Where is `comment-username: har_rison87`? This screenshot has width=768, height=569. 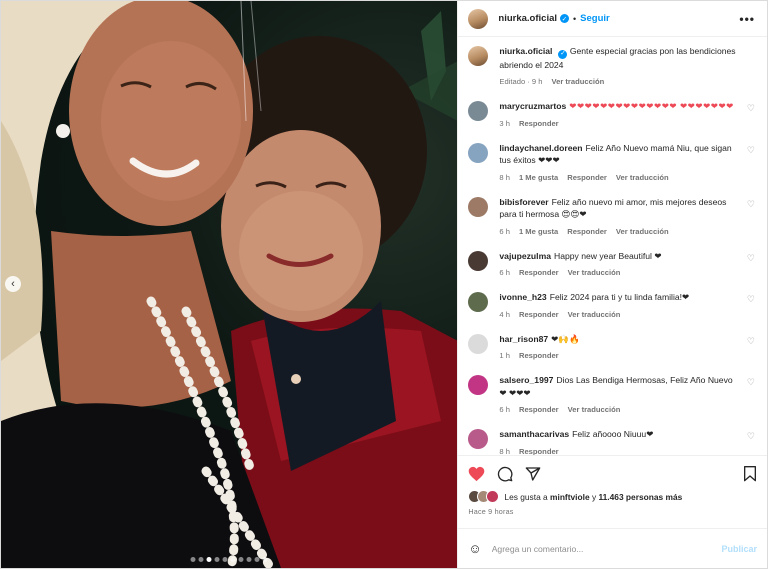 comment-username: har_rison87 is located at coordinates (523, 339).